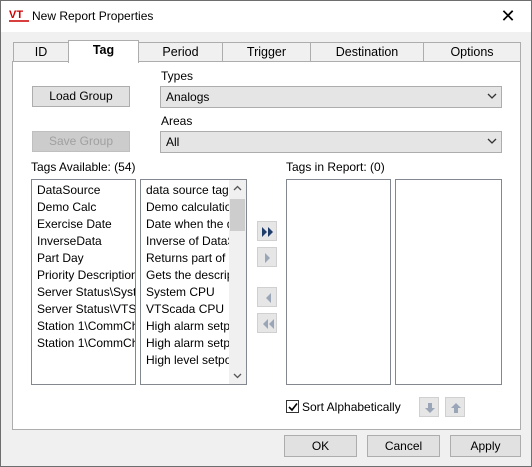  I want to click on list-item: System CPU, so click(188, 292).